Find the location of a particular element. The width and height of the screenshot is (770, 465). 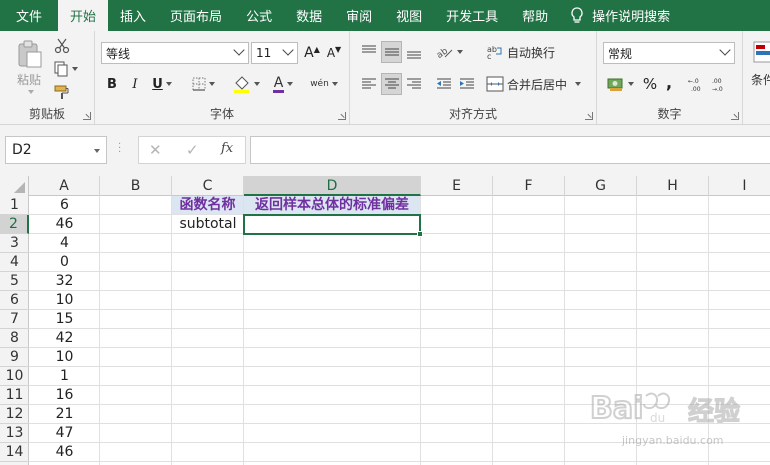

cell-a5: 32 is located at coordinates (64, 281).